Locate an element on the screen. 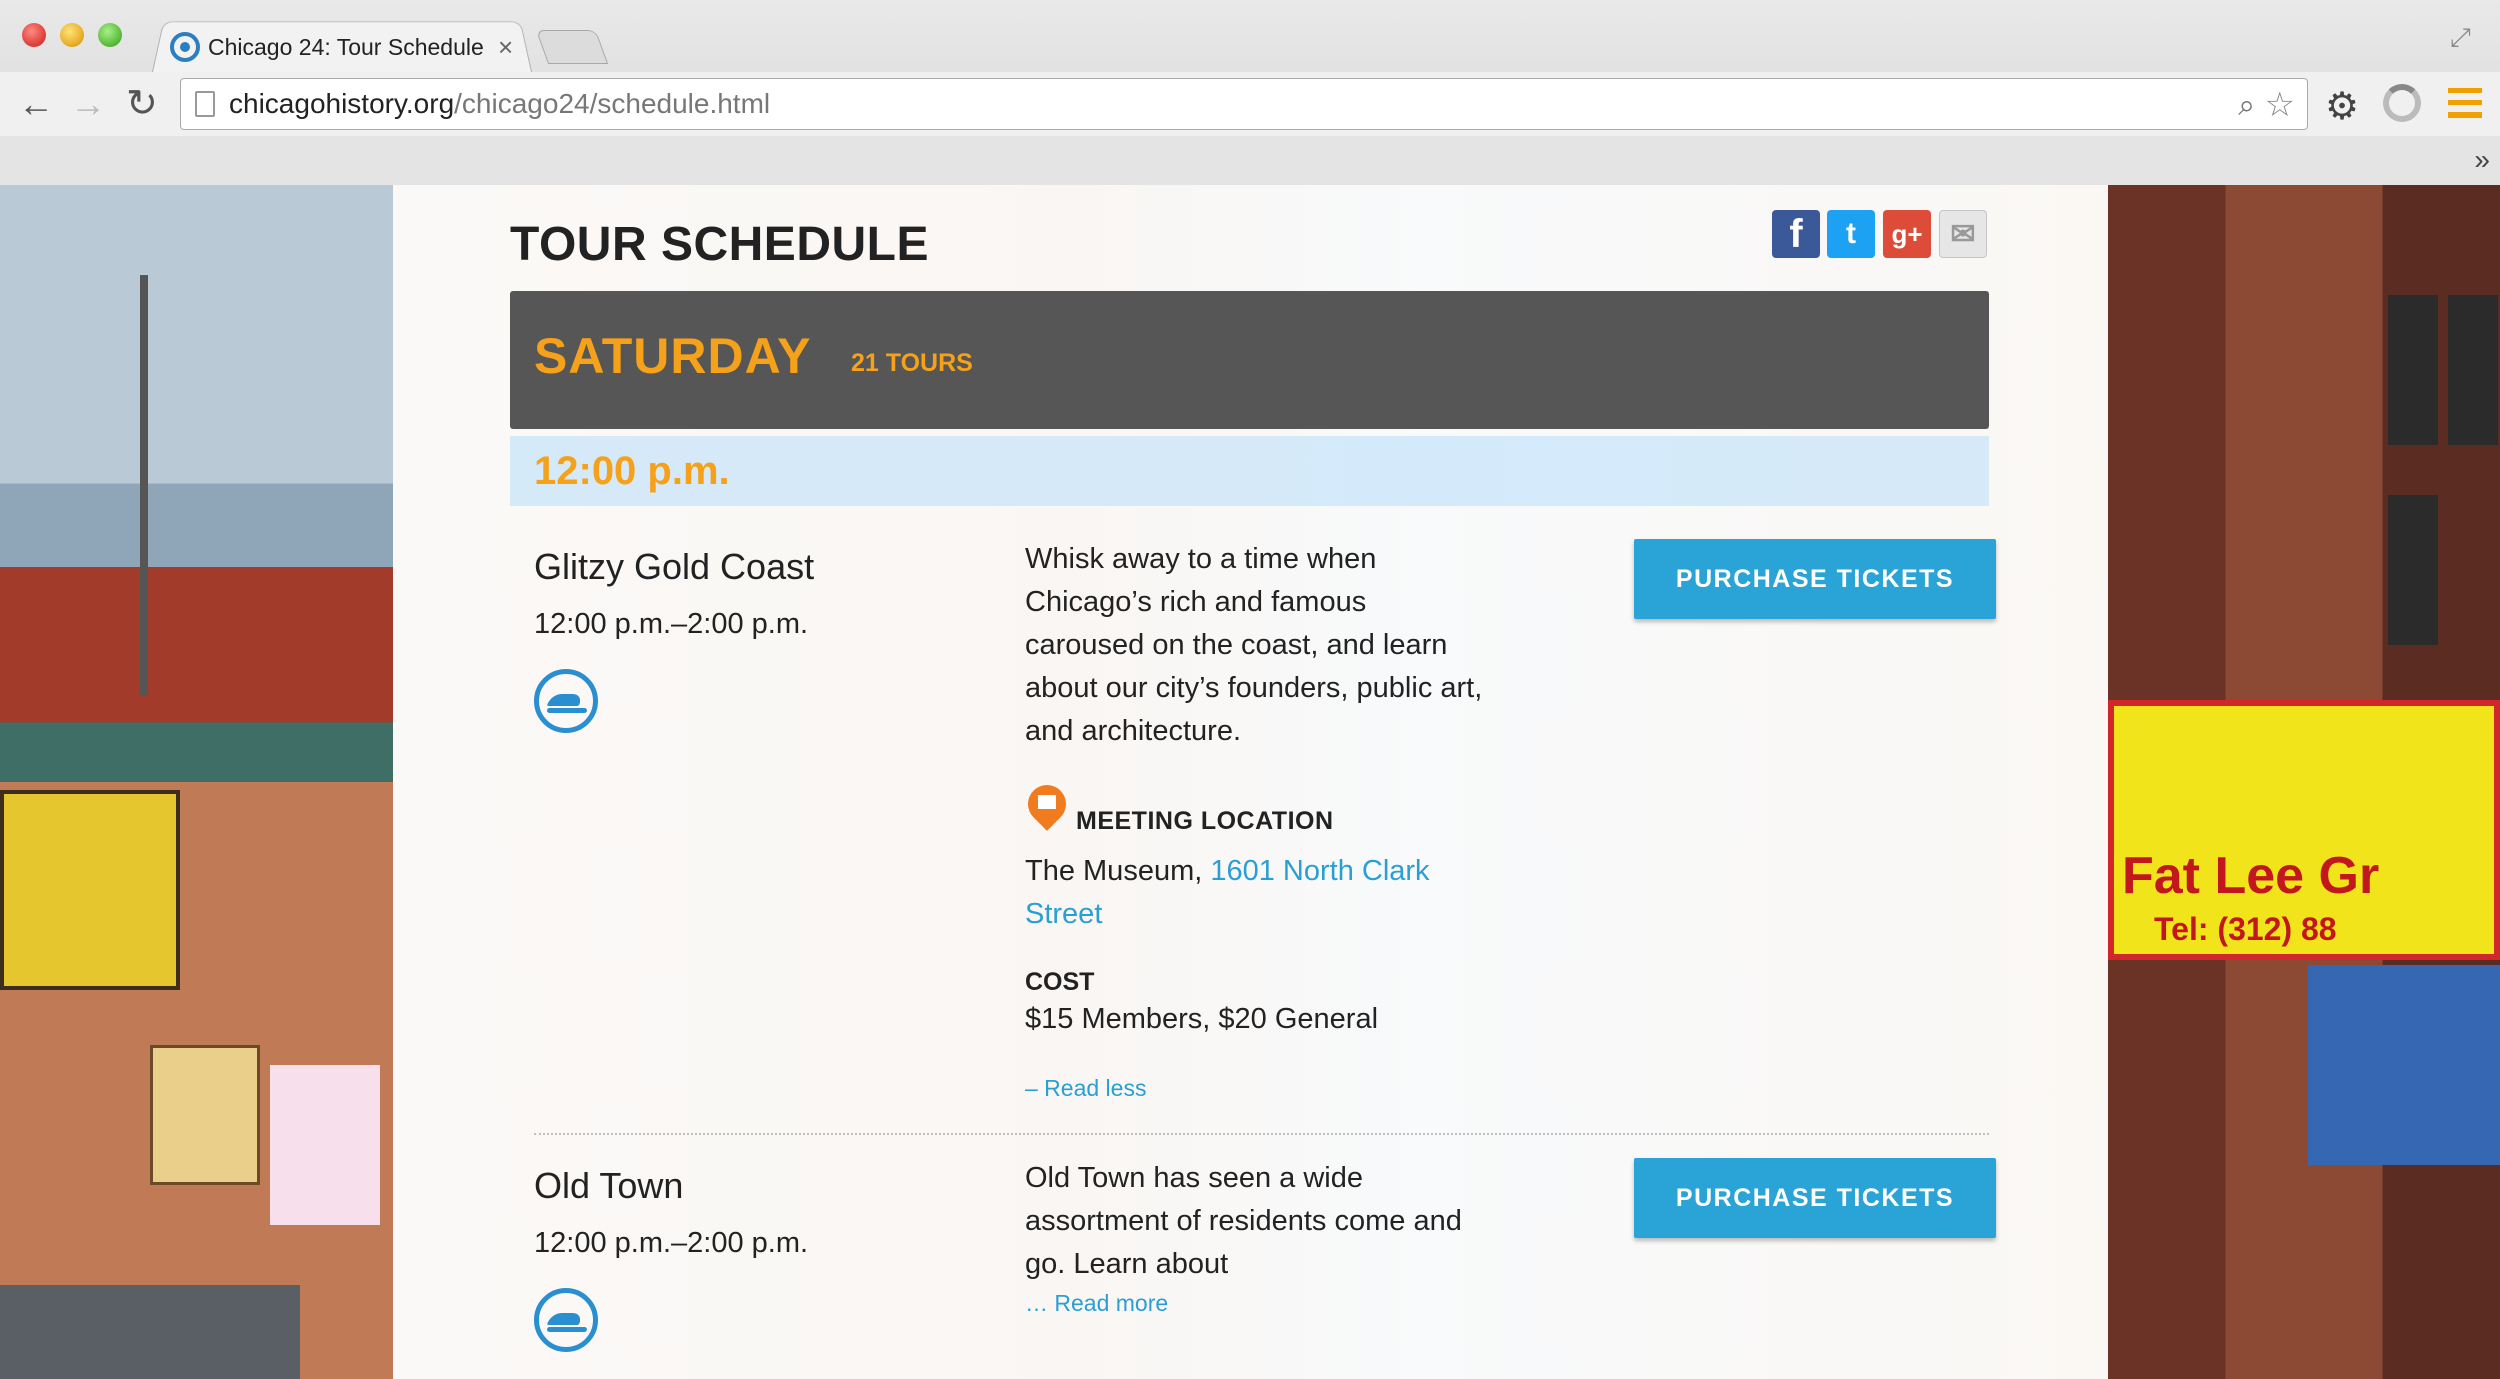  search-icon: ⌕ is located at coordinates (2246, 106).